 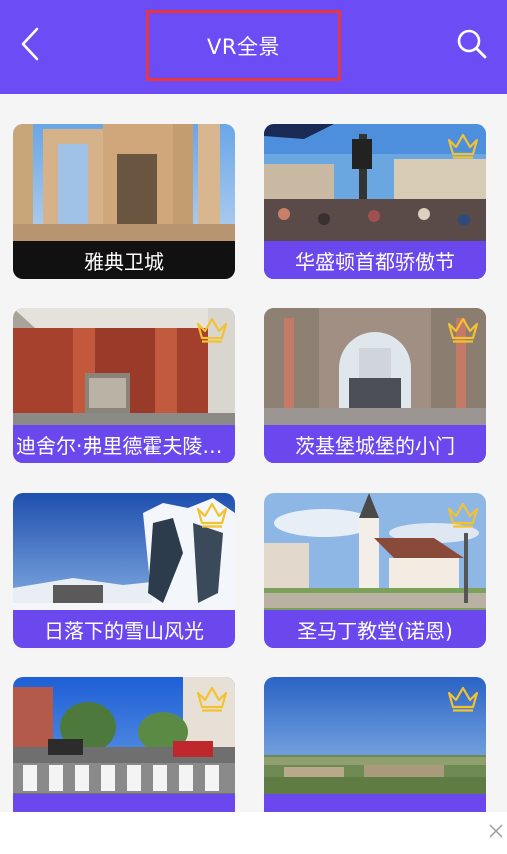 I want to click on card-caption: 圣马丁教堂(诺恩), so click(x=375, y=629).